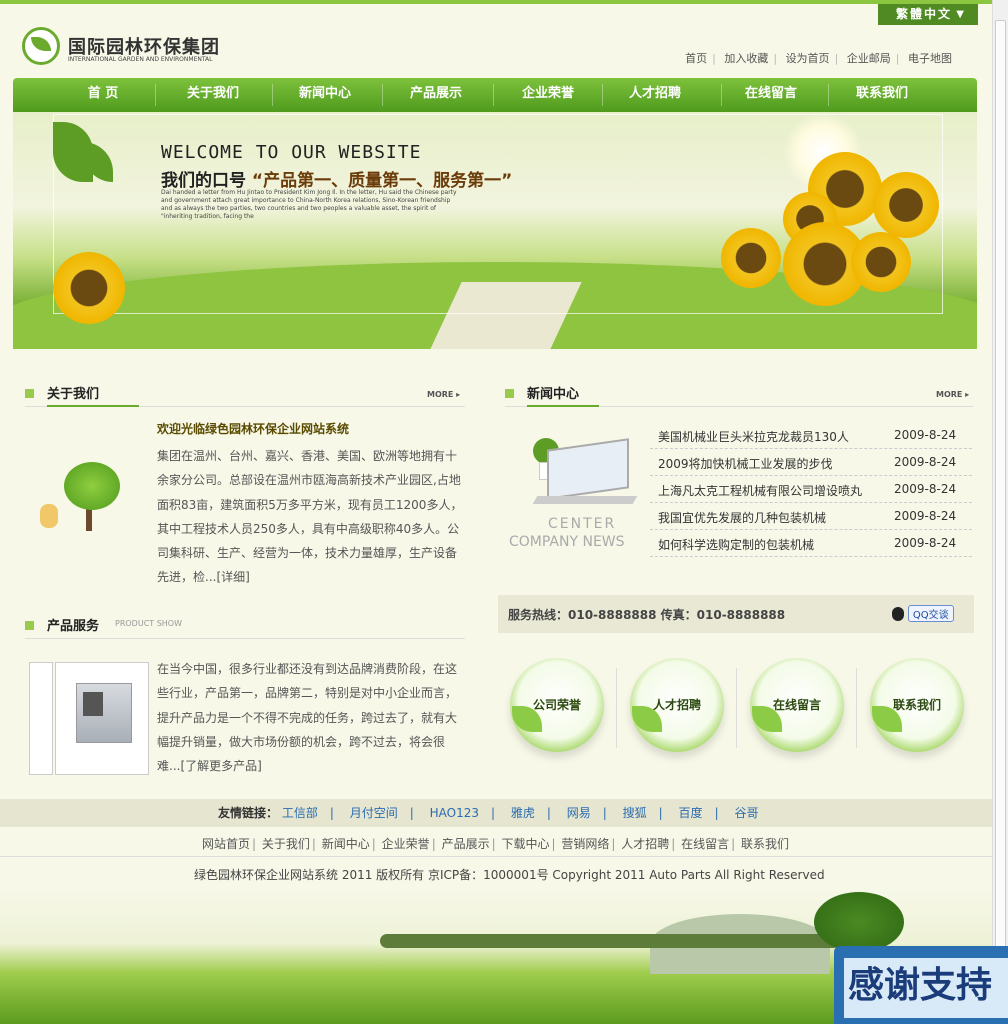 The width and height of the screenshot is (1008, 1024). What do you see at coordinates (898, 613) in the screenshot?
I see `penguin-icon` at bounding box center [898, 613].